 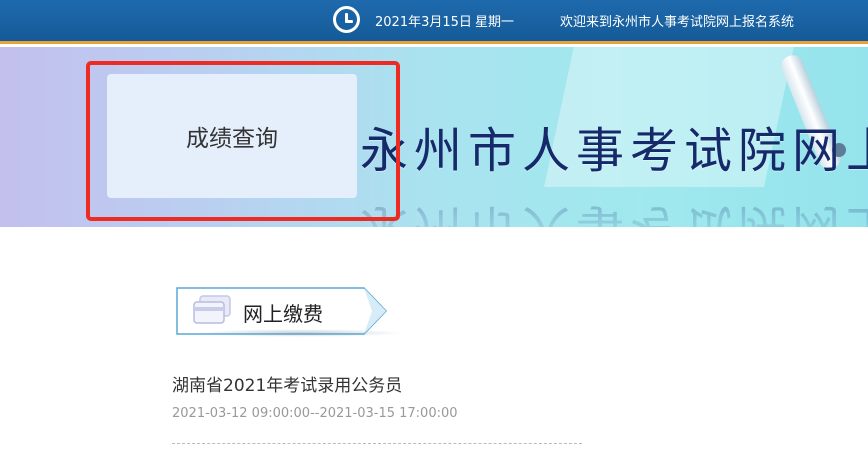 I want to click on section-tag-online-payment: 网上缴费, so click(x=282, y=311).